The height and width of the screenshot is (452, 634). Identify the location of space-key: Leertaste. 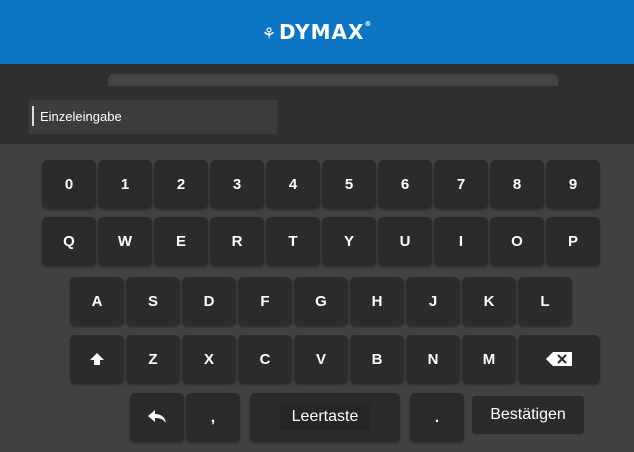
(325, 417).